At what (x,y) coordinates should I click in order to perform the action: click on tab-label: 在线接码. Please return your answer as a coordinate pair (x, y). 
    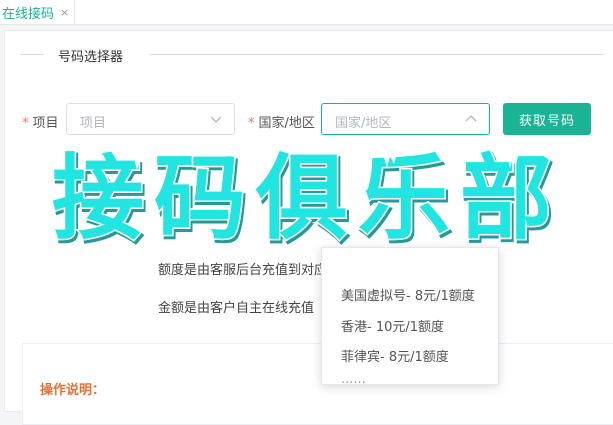
    Looking at the image, I should click on (28, 14).